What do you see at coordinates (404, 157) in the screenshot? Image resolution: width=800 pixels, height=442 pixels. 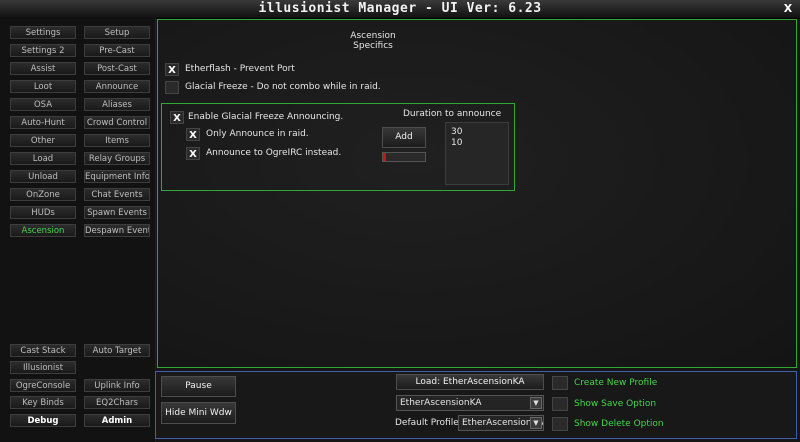 I see `duration-progress` at bounding box center [404, 157].